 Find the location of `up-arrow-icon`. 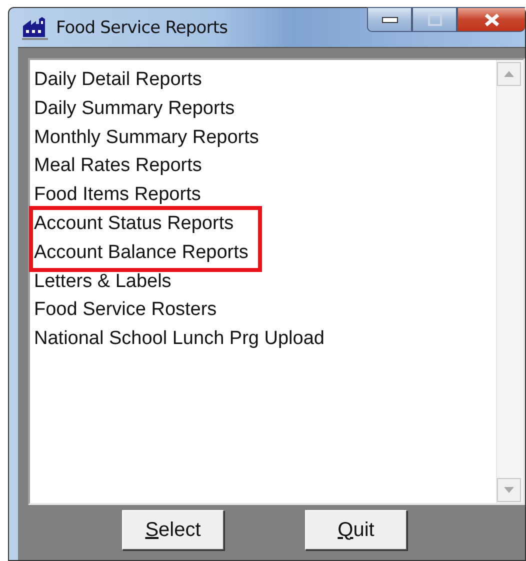

up-arrow-icon is located at coordinates (509, 74).